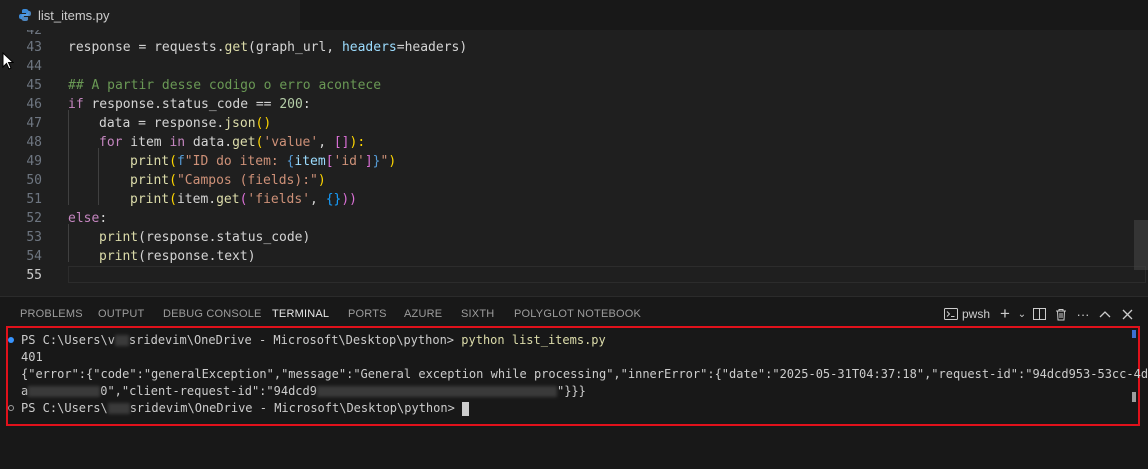  Describe the element at coordinates (533, 340) in the screenshot. I see `command-text: python list_items.py` at that location.